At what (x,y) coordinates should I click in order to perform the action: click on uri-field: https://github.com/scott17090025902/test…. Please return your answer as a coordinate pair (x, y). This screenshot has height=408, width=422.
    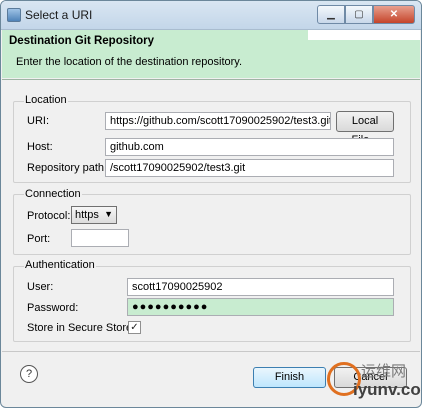
    Looking at the image, I should click on (218, 121).